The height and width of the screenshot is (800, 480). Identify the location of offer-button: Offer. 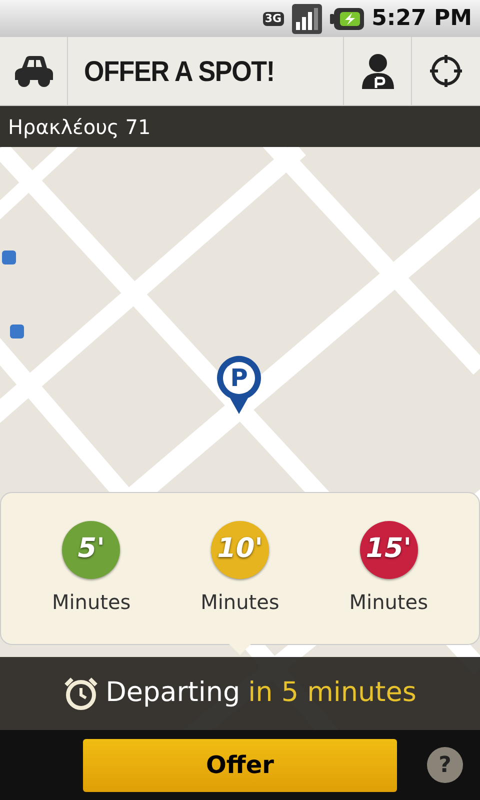
(240, 765).